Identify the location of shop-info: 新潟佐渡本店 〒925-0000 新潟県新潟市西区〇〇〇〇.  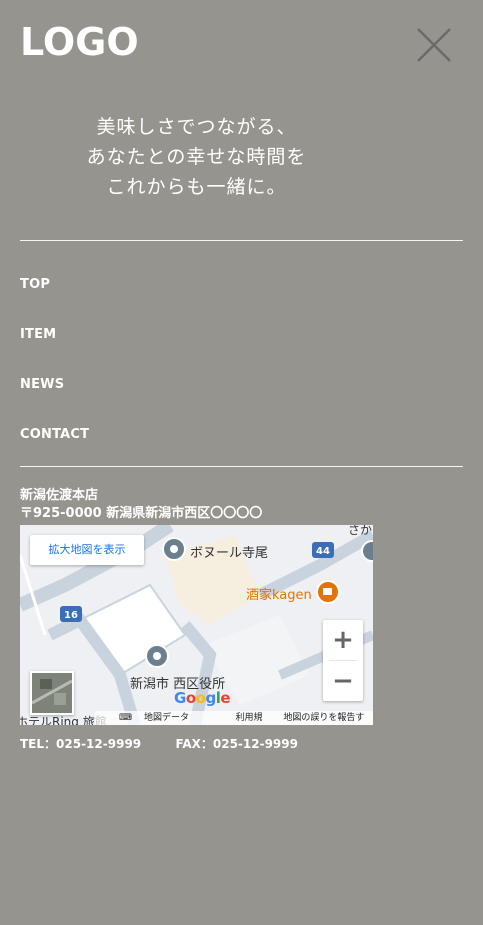
(141, 505).